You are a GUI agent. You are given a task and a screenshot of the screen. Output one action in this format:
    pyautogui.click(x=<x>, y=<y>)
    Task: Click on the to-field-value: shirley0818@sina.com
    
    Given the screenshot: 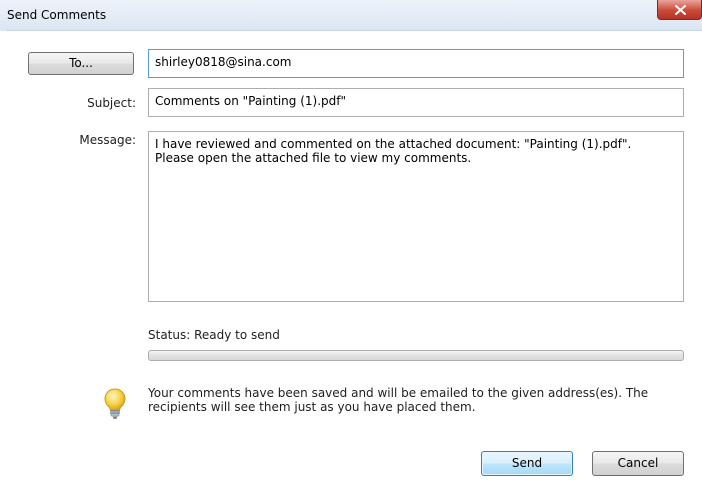 What is the action you would take?
    pyautogui.click(x=223, y=62)
    